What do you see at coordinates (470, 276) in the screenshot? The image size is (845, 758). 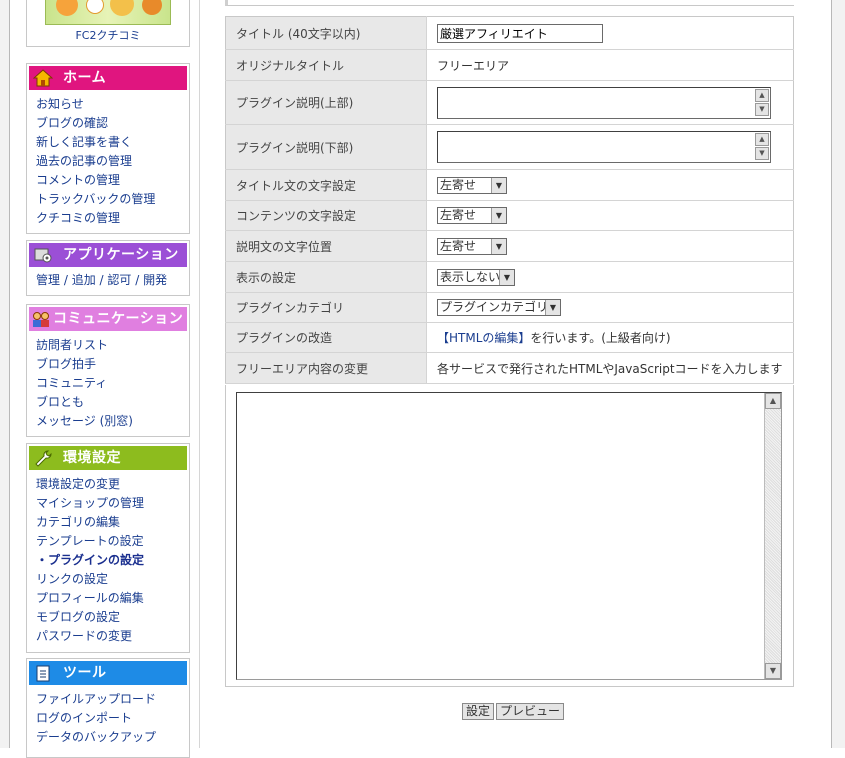 I see `display-value: 表示しない` at bounding box center [470, 276].